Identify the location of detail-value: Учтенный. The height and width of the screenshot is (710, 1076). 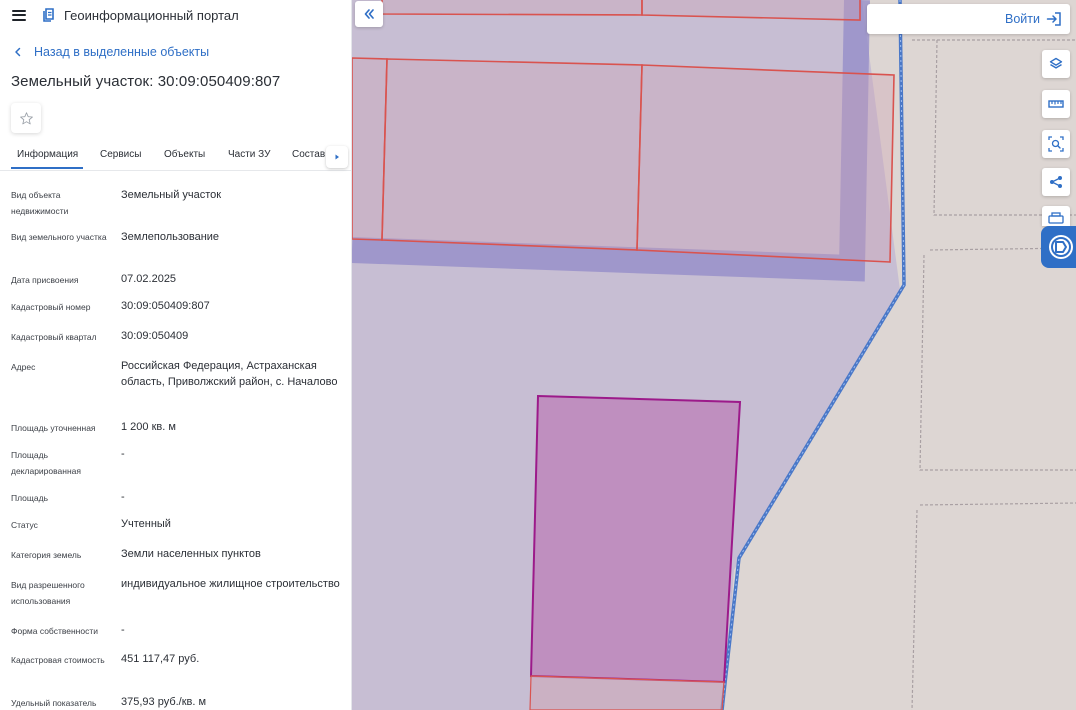
(146, 524).